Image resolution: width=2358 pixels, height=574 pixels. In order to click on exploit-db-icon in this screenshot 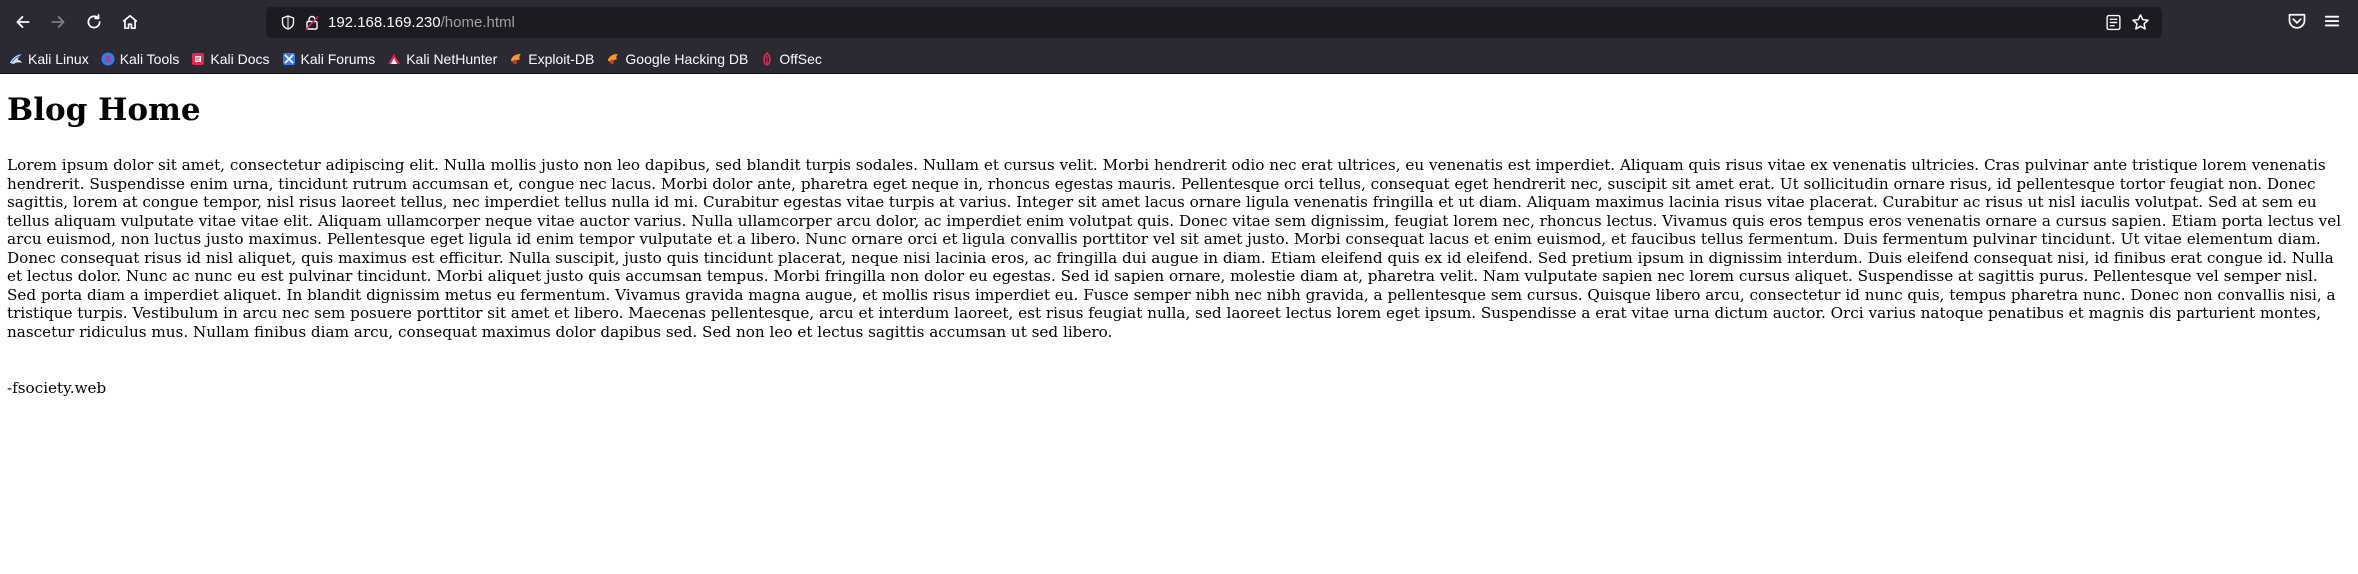, I will do `click(516, 58)`.